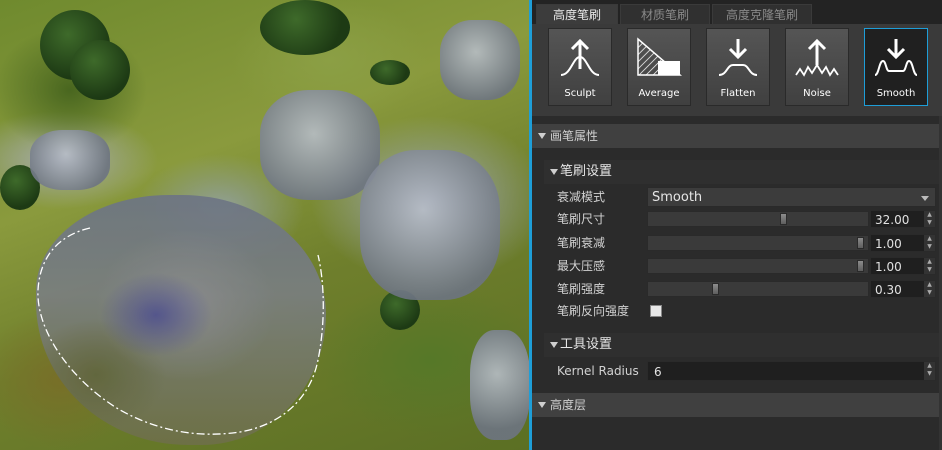 This screenshot has width=942, height=450. Describe the element at coordinates (577, 14) in the screenshot. I see `tab-height-brush: 高度笔刷` at that location.